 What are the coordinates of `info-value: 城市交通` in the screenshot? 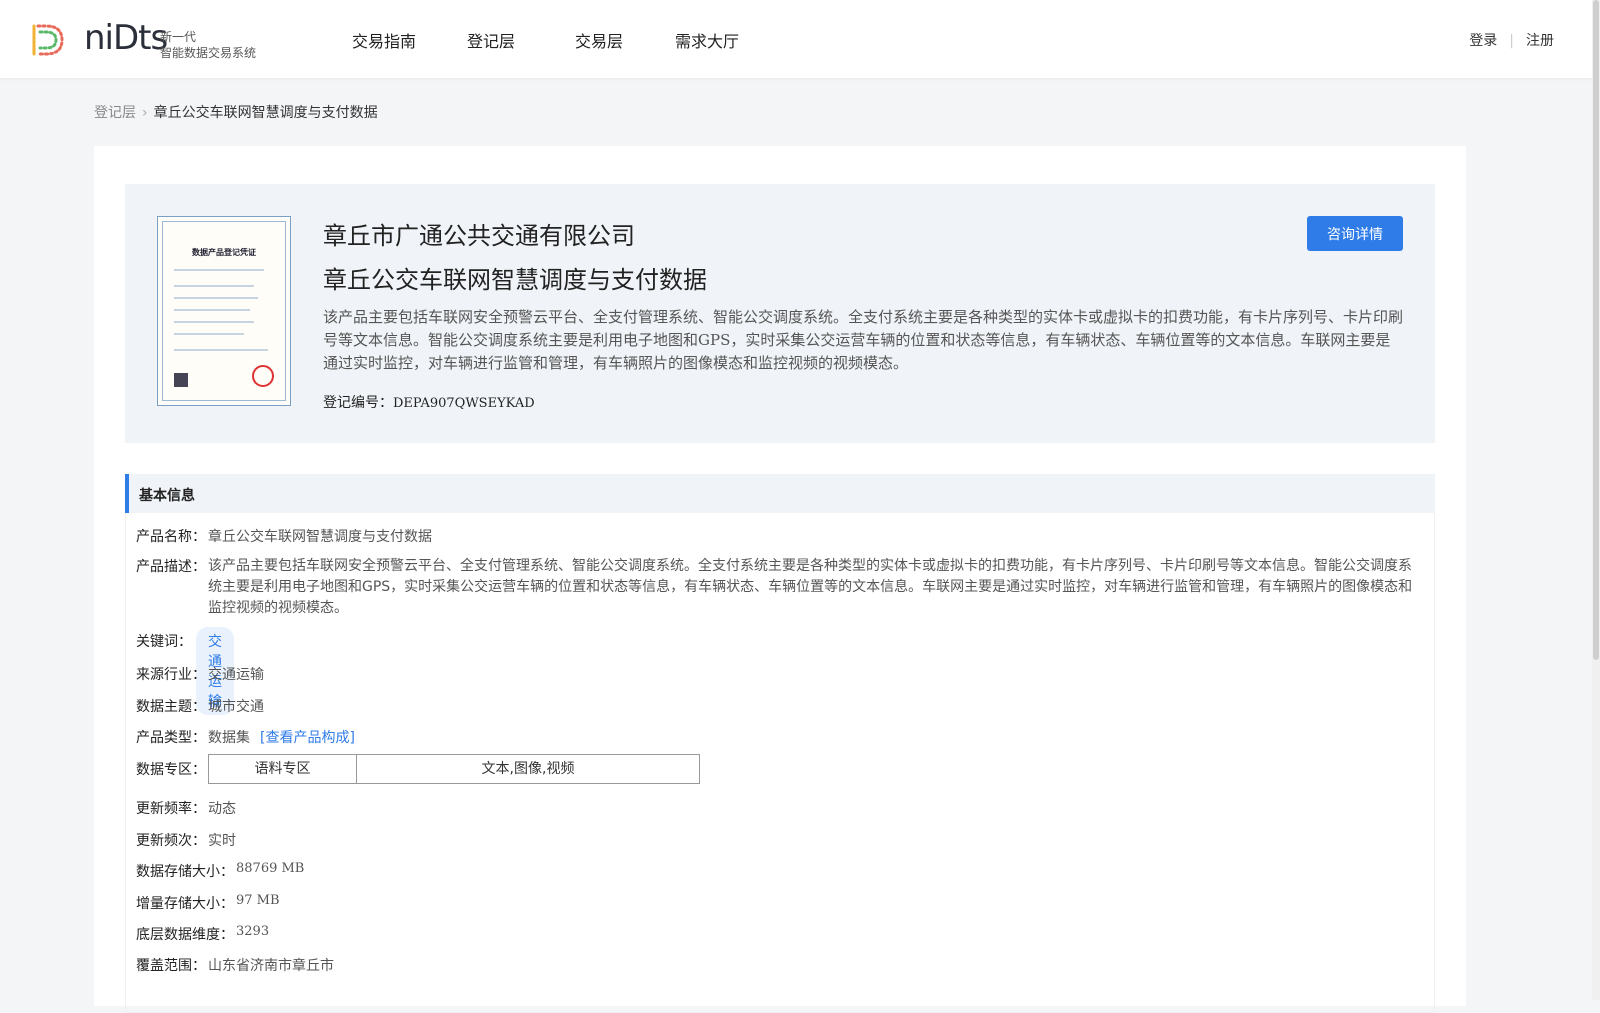 It's located at (236, 707).